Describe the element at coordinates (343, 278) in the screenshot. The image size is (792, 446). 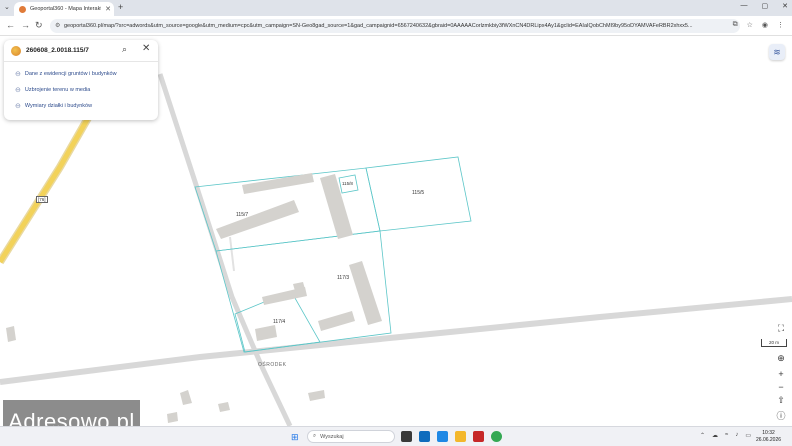
I see `parcel-label: 117/3` at that location.